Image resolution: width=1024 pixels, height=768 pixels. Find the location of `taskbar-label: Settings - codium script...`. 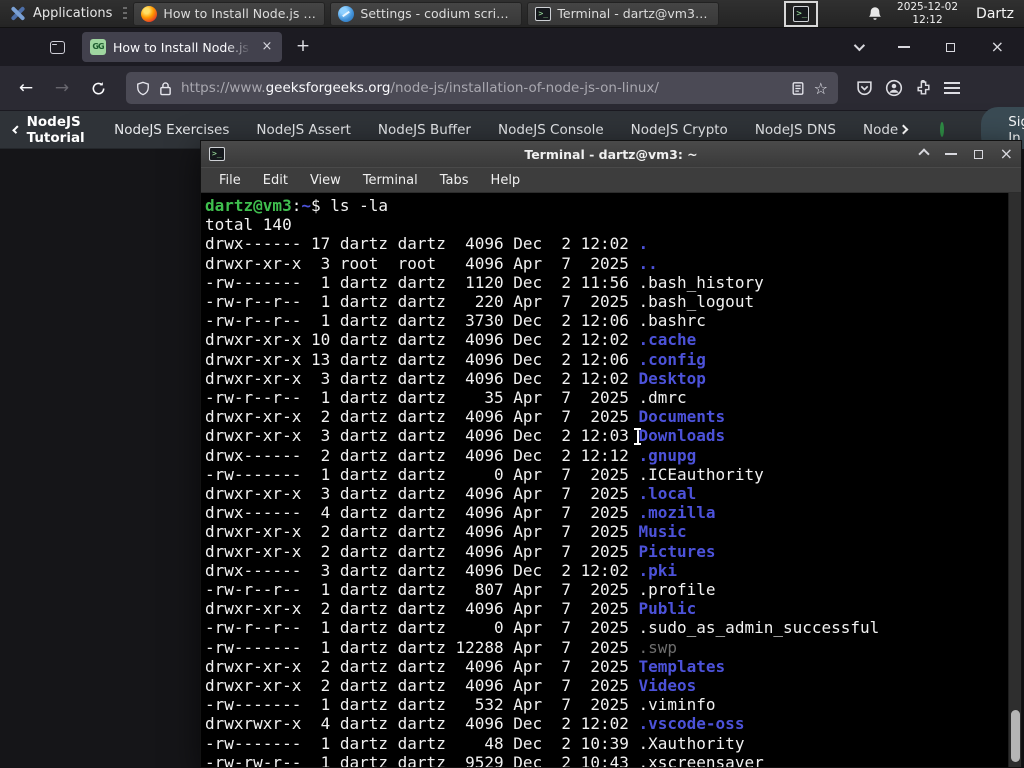

taskbar-label: Settings - codium script... is located at coordinates (437, 13).